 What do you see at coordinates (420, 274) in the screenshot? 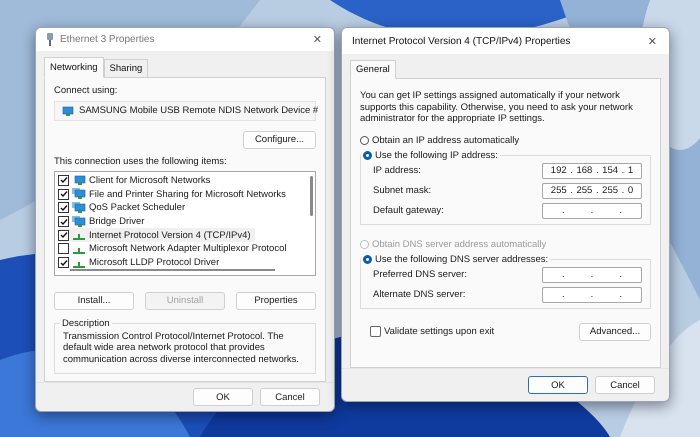
I see `field-label: Preferred DNS server:` at bounding box center [420, 274].